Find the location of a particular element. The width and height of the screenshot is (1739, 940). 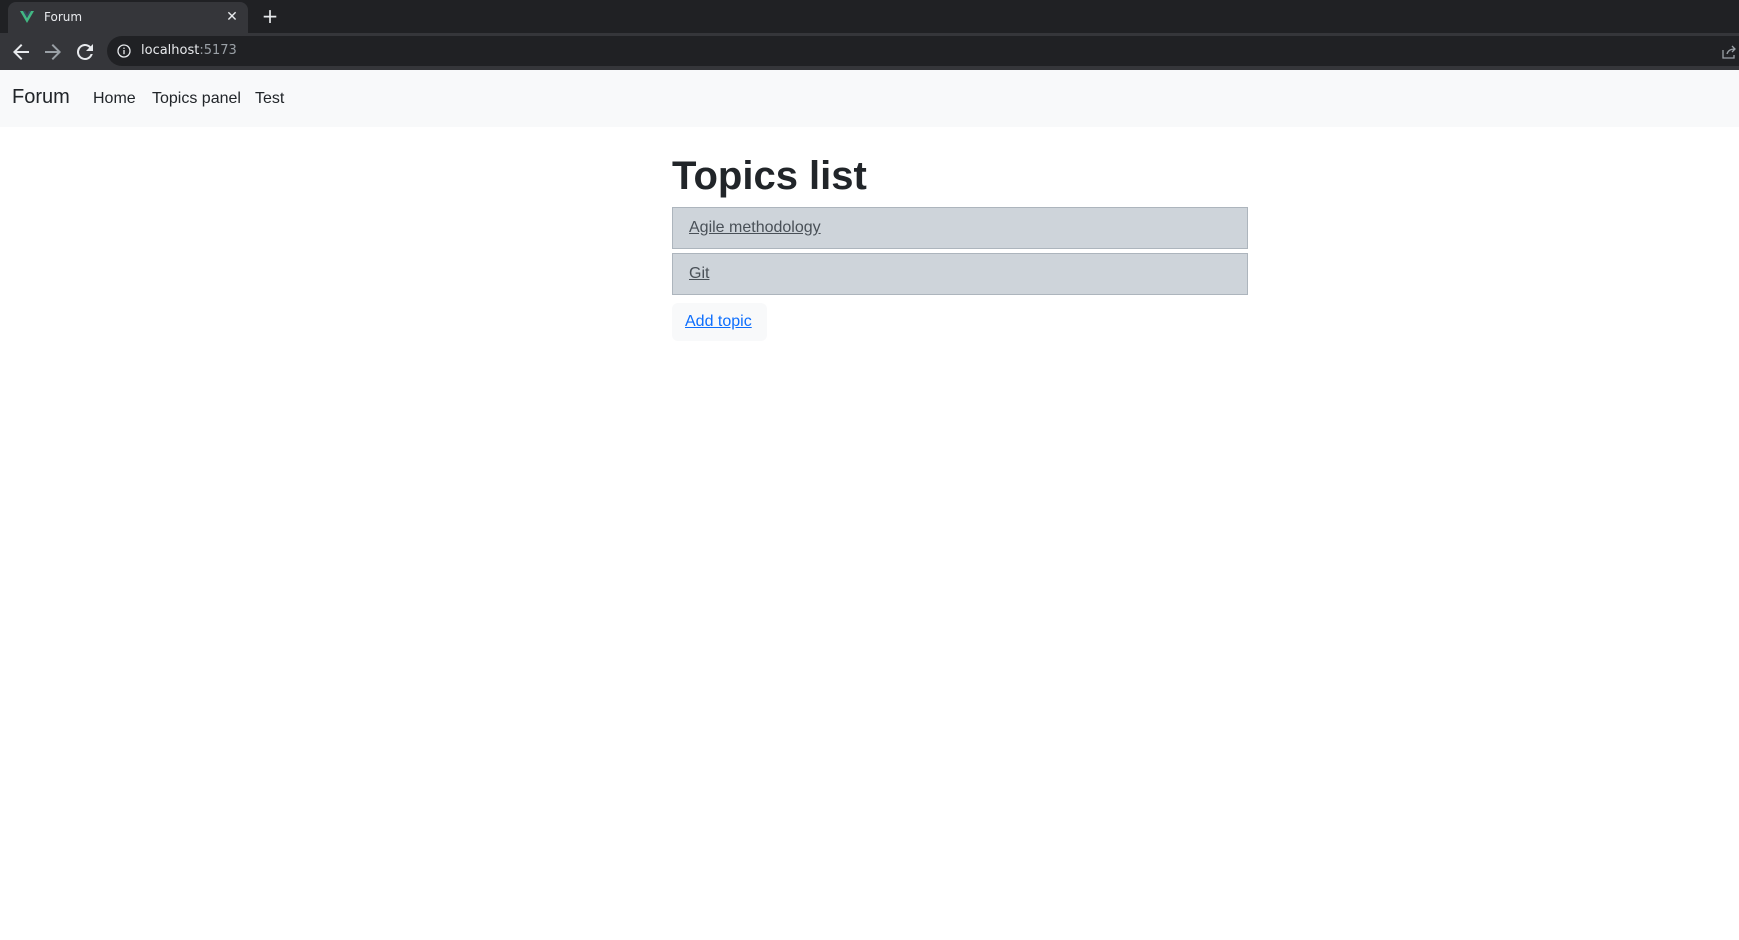

url-host: localhost is located at coordinates (170, 50).